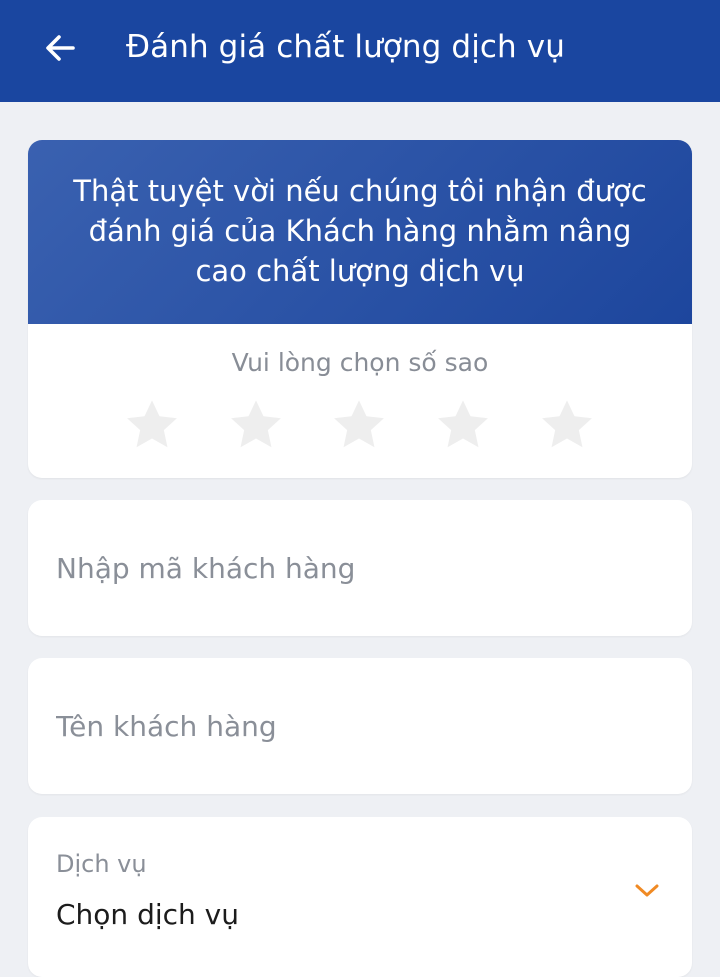  What do you see at coordinates (101, 864) in the screenshot?
I see `service-select-label: Dịch vụ` at bounding box center [101, 864].